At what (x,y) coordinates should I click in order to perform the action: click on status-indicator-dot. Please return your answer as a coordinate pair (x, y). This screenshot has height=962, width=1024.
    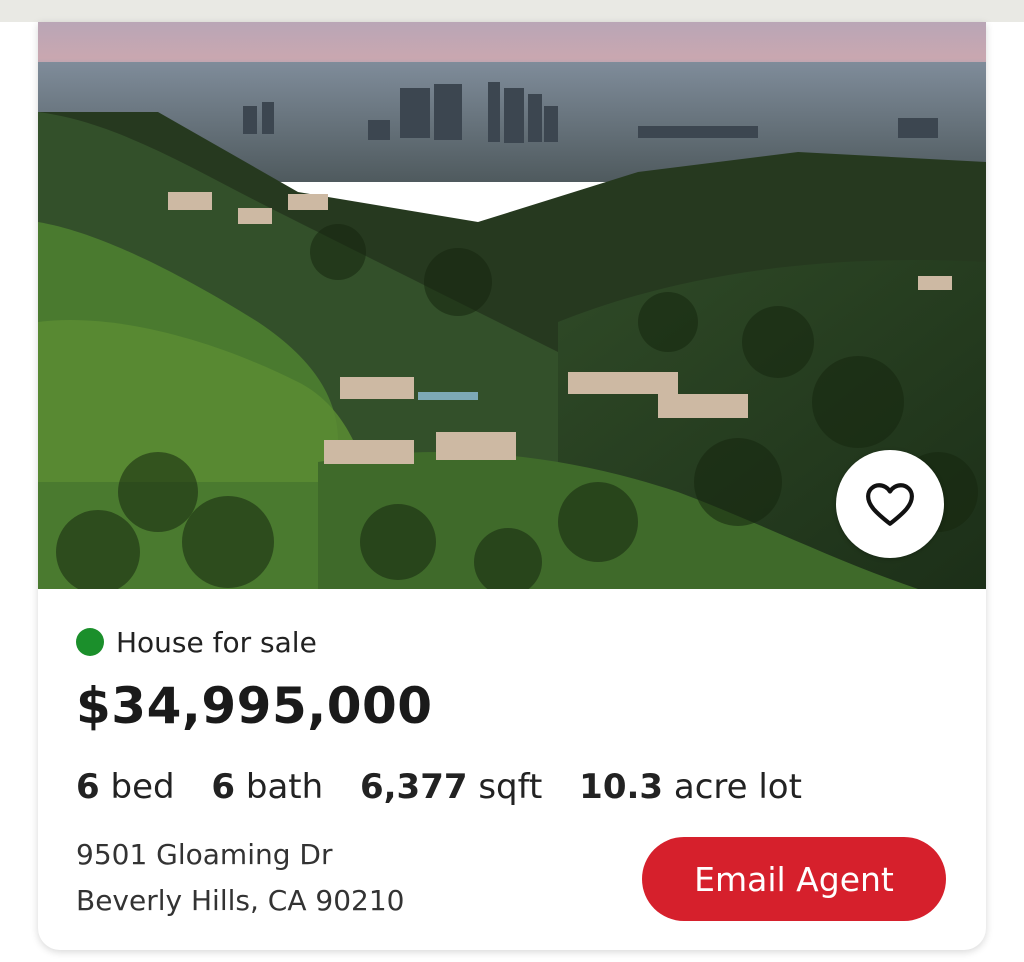
    Looking at the image, I should click on (90, 642).